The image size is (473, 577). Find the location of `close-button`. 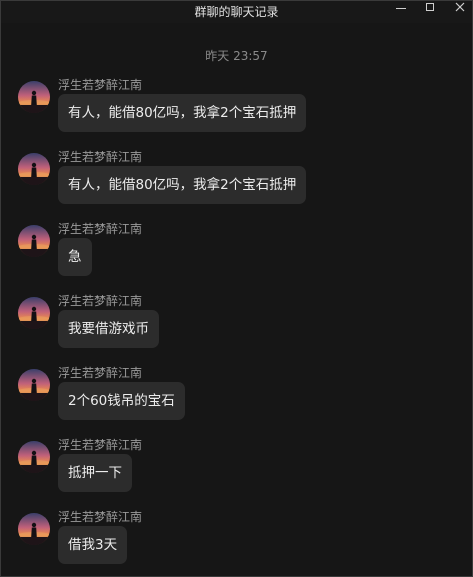

close-button is located at coordinates (460, 7).